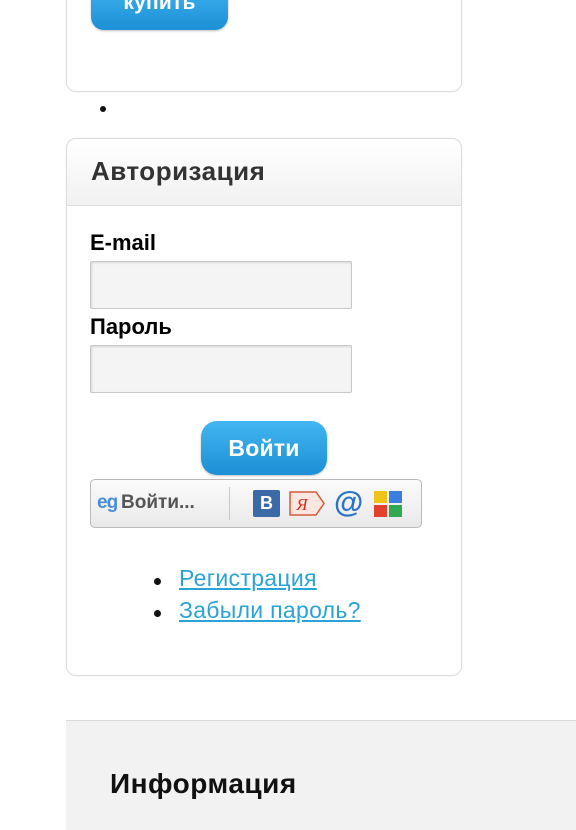 The image size is (576, 830). Describe the element at coordinates (107, 502) in the screenshot. I see `loginza-icon: eg` at that location.